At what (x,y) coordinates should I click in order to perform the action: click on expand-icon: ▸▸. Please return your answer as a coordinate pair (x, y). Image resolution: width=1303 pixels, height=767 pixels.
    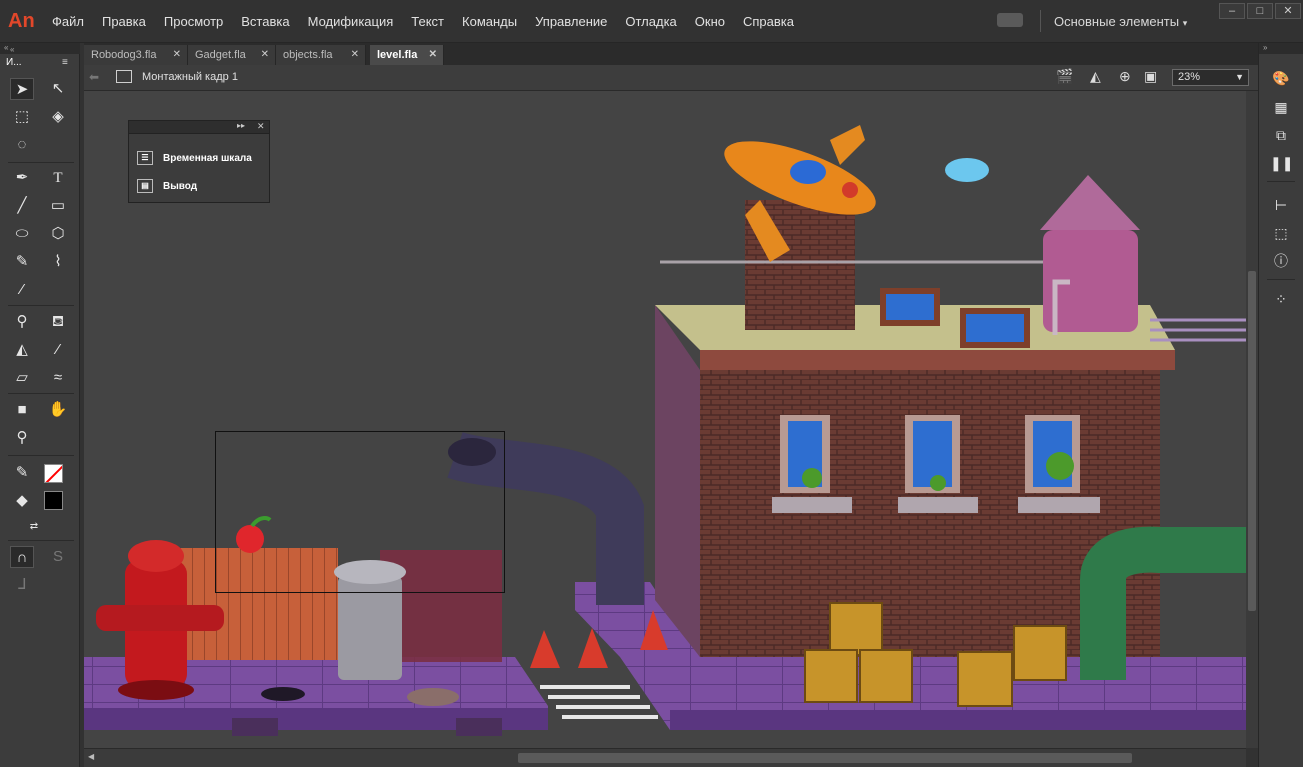
    Looking at the image, I should click on (241, 125).